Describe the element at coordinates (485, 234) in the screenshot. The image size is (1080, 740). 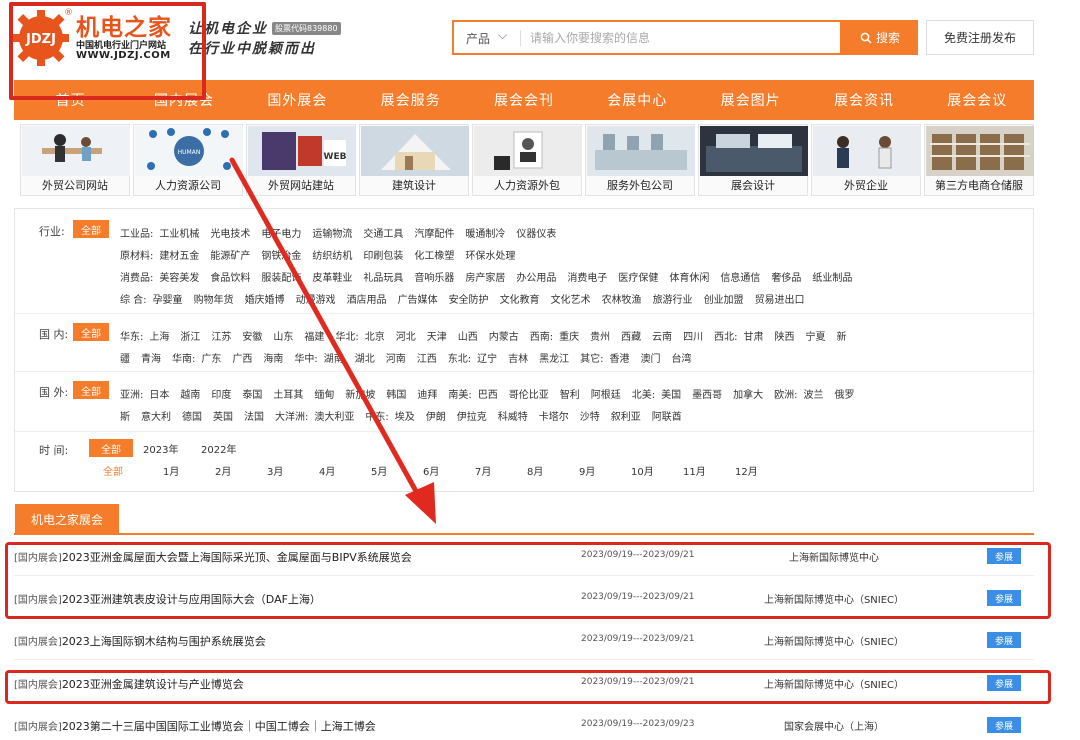
I see `filter-option: 暖通制冷` at that location.